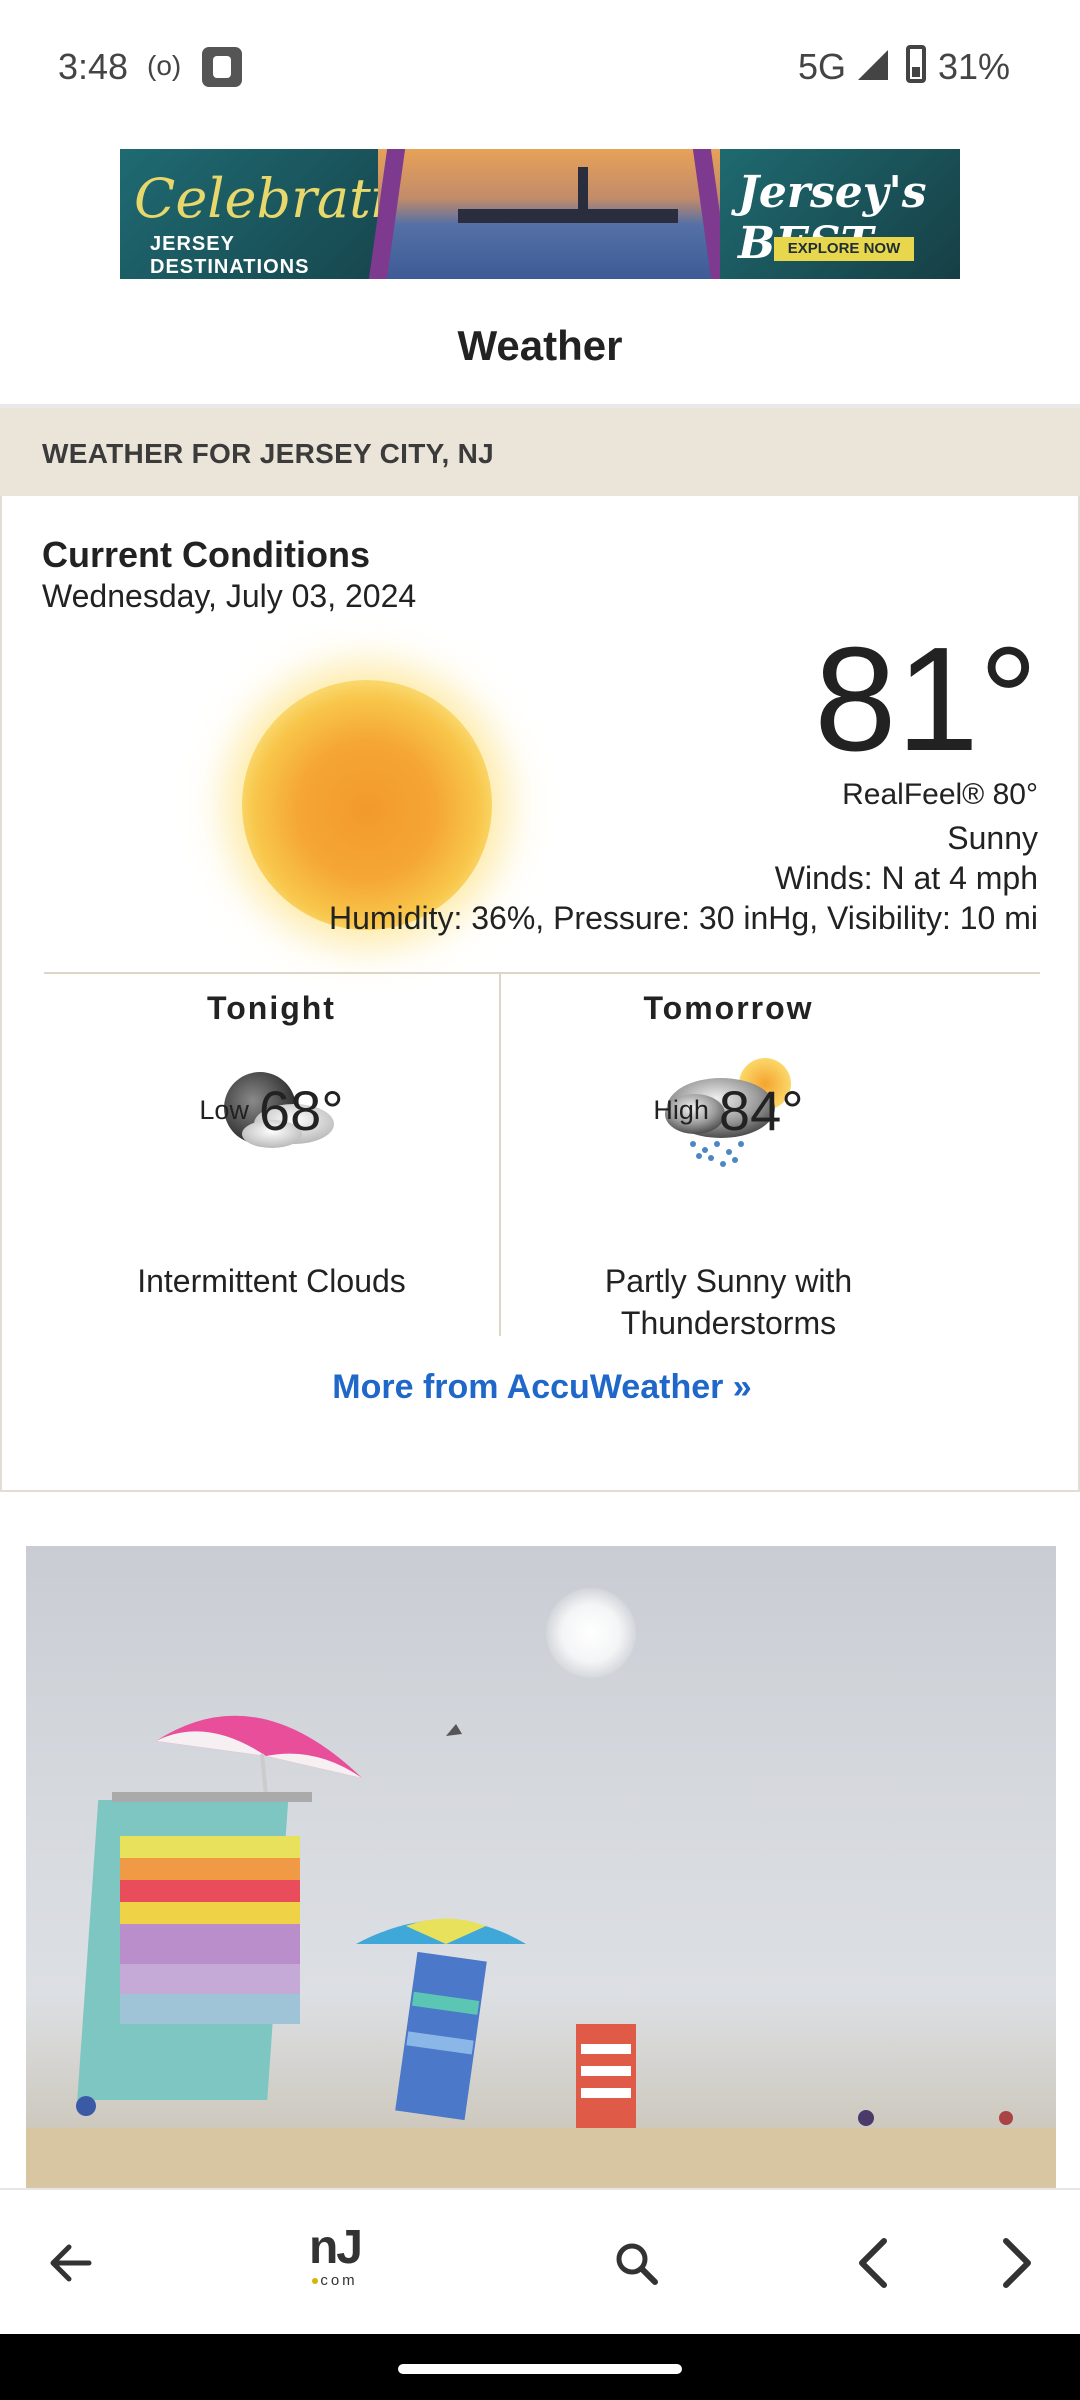 This screenshot has height=2400, width=1080. What do you see at coordinates (636, 2263) in the screenshot?
I see `search-icon` at bounding box center [636, 2263].